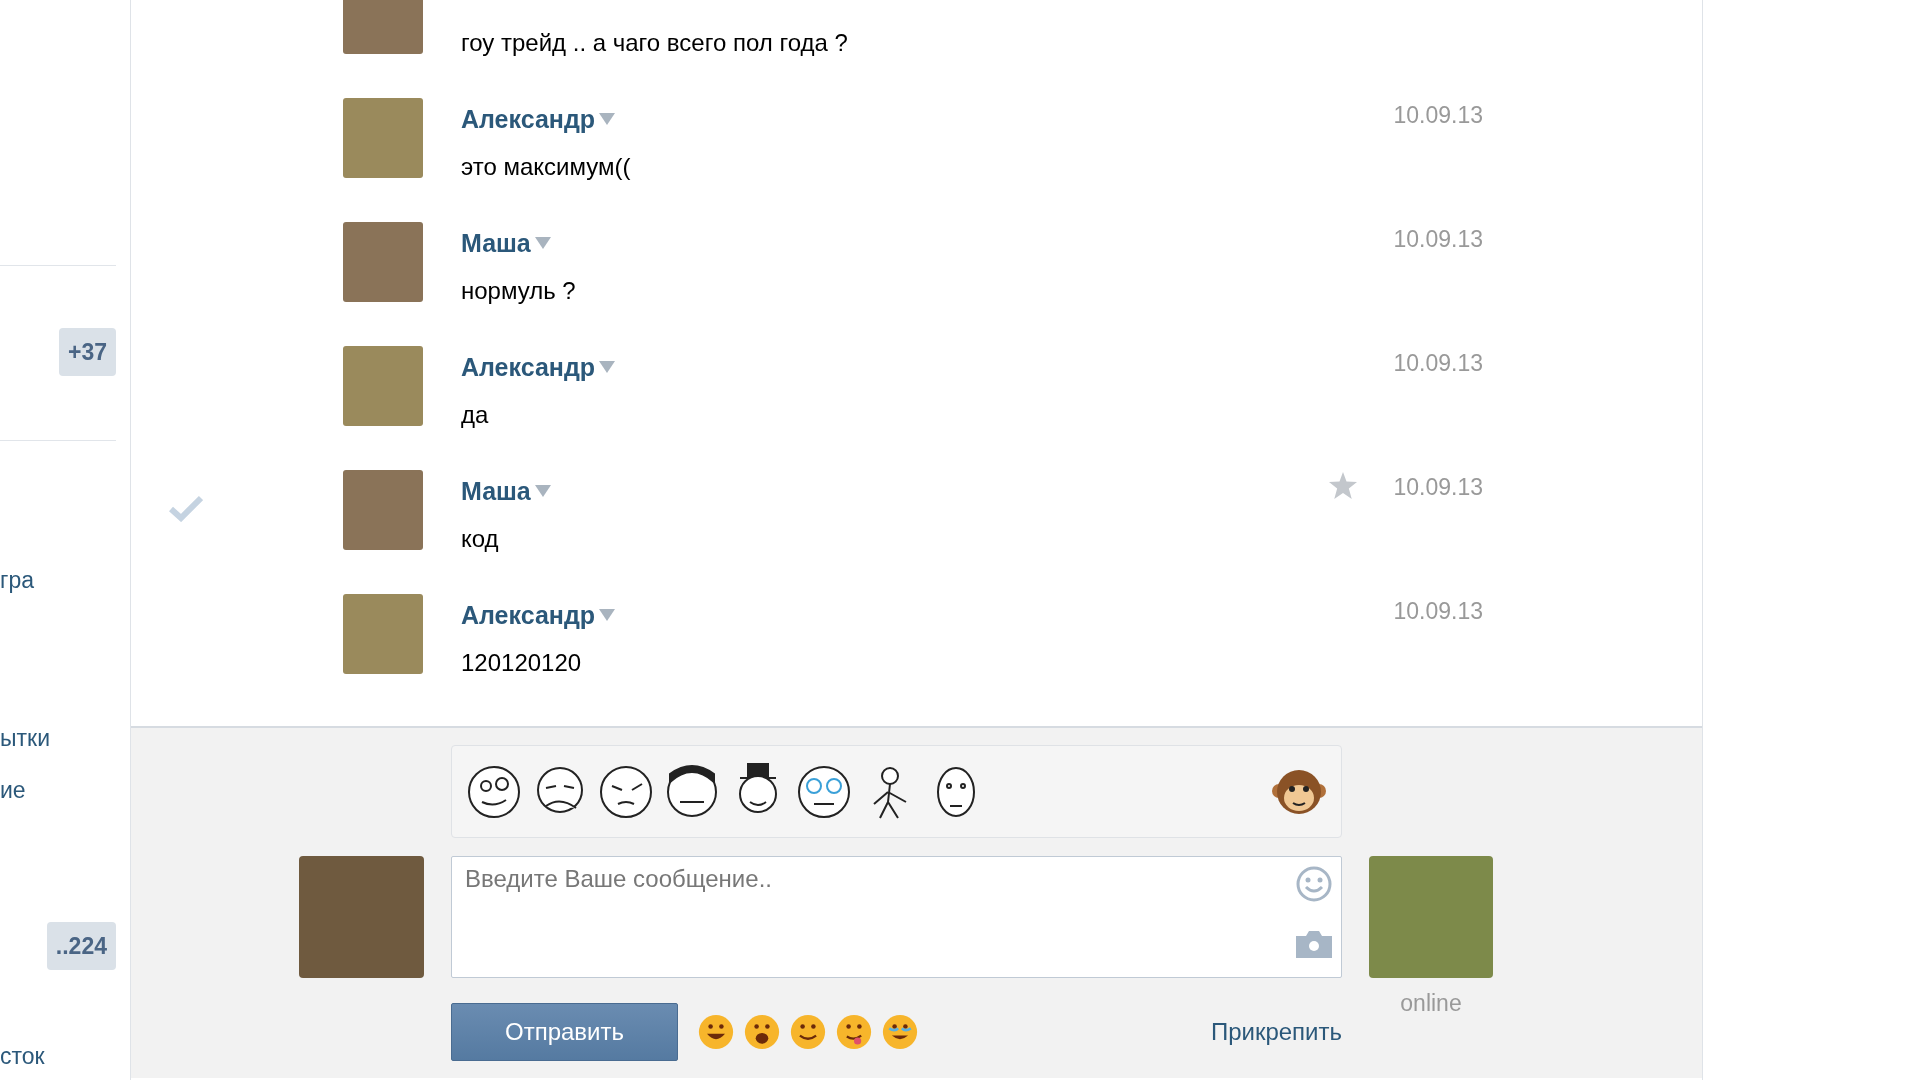 Image resolution: width=1920 pixels, height=1080 pixels. Describe the element at coordinates (13, 790) in the screenshot. I see `sidebar-link: ие` at that location.